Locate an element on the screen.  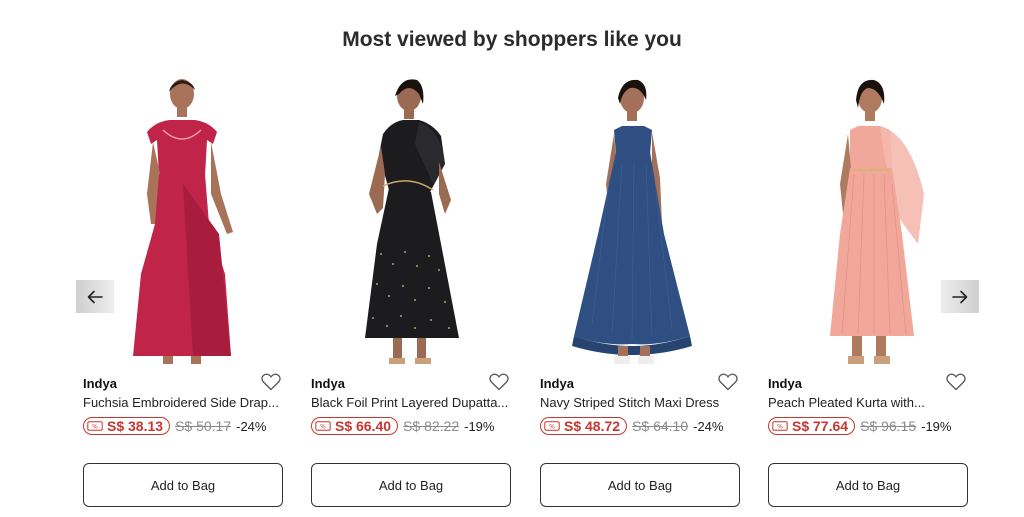
section-title: Most viewed by shoppers like you is located at coordinates (512, 39).